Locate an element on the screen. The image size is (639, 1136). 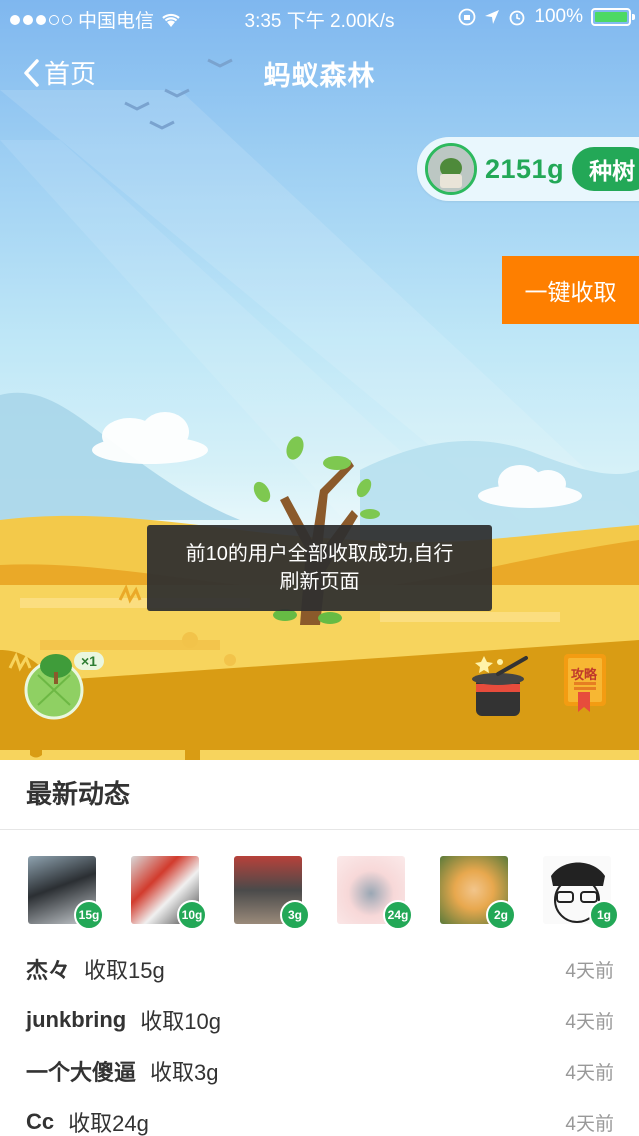
energy-badge: 24g is located at coordinates (398, 915).